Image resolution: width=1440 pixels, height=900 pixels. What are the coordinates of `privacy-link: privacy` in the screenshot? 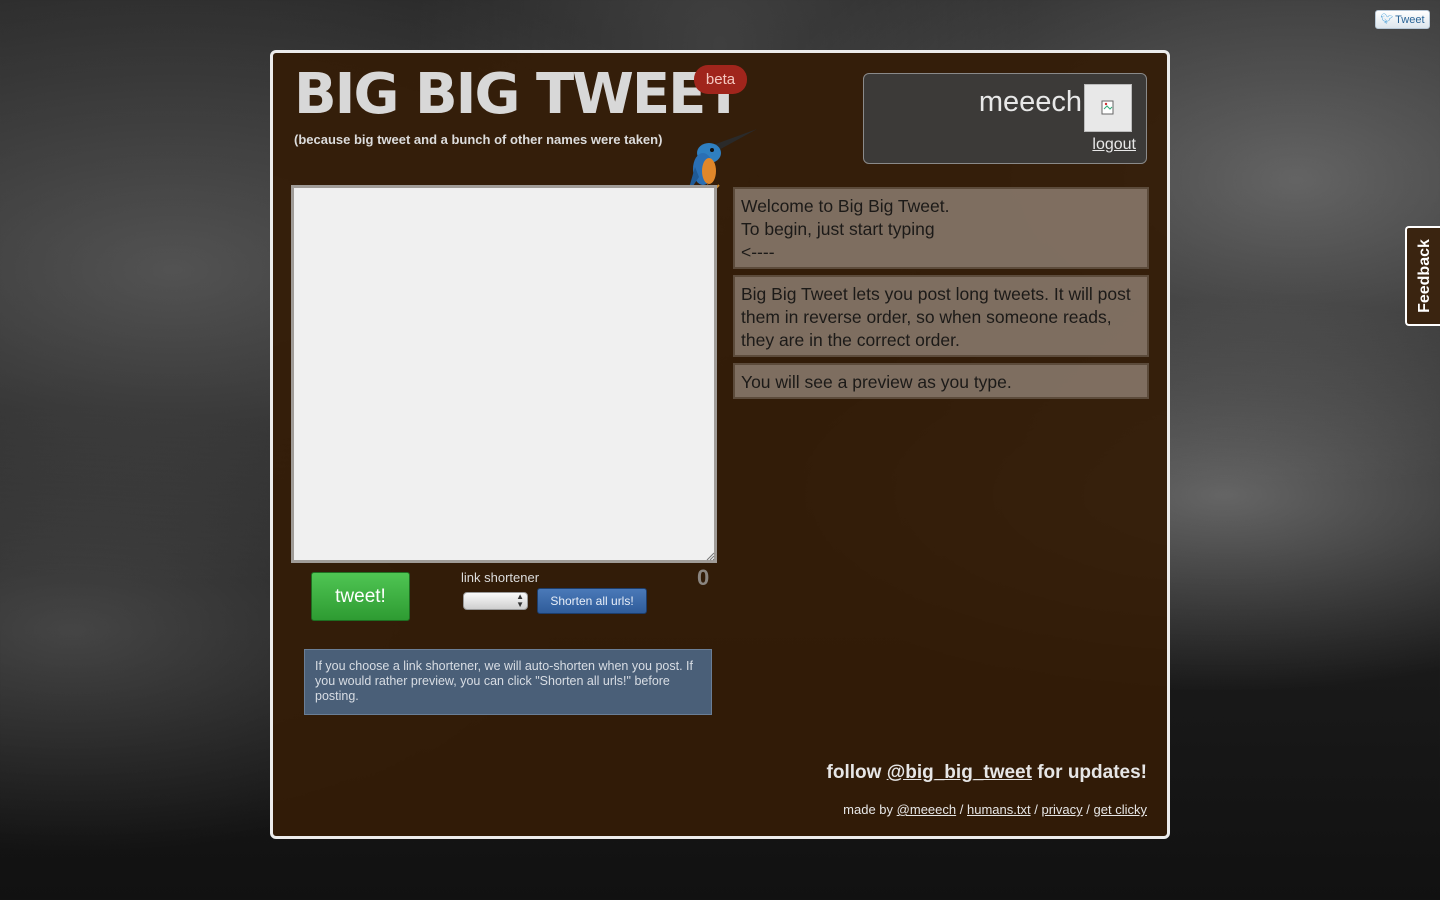 It's located at (1061, 809).